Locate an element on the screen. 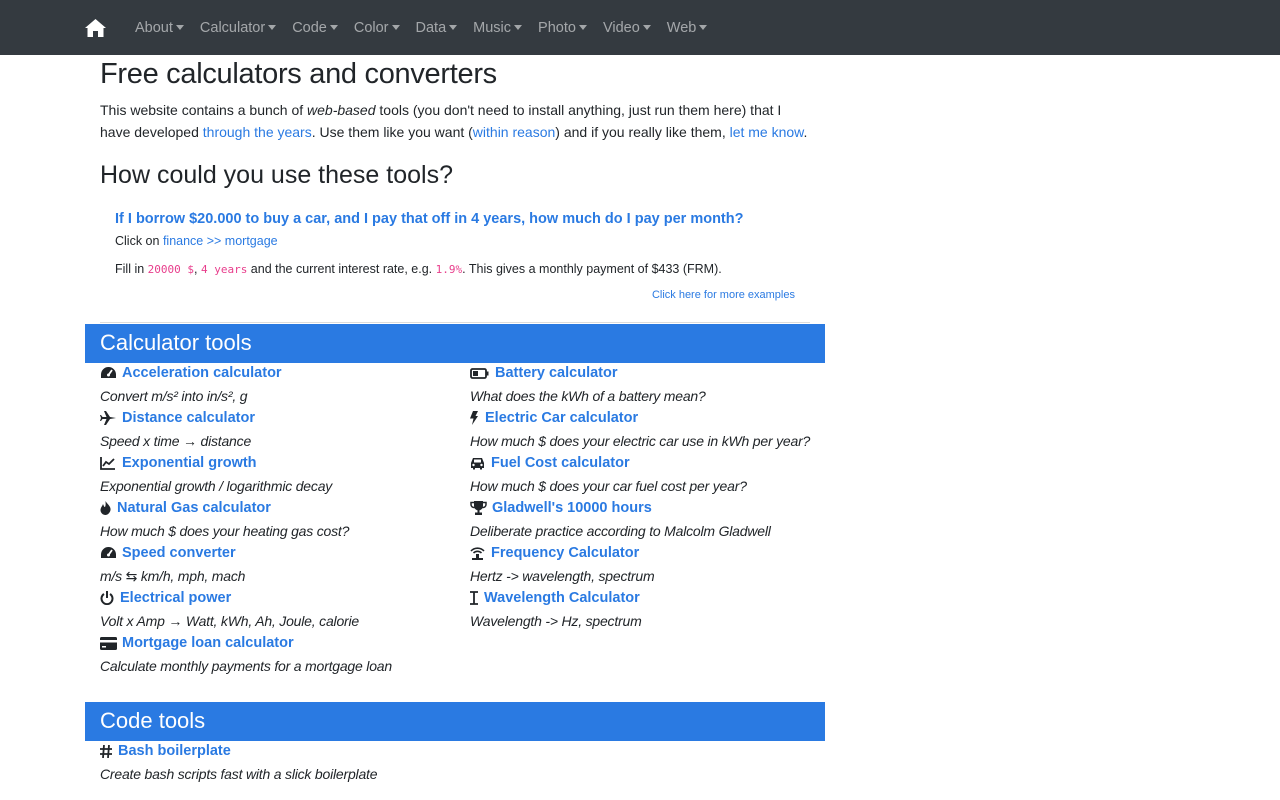  nav-calculator: Calculator is located at coordinates (238, 27).